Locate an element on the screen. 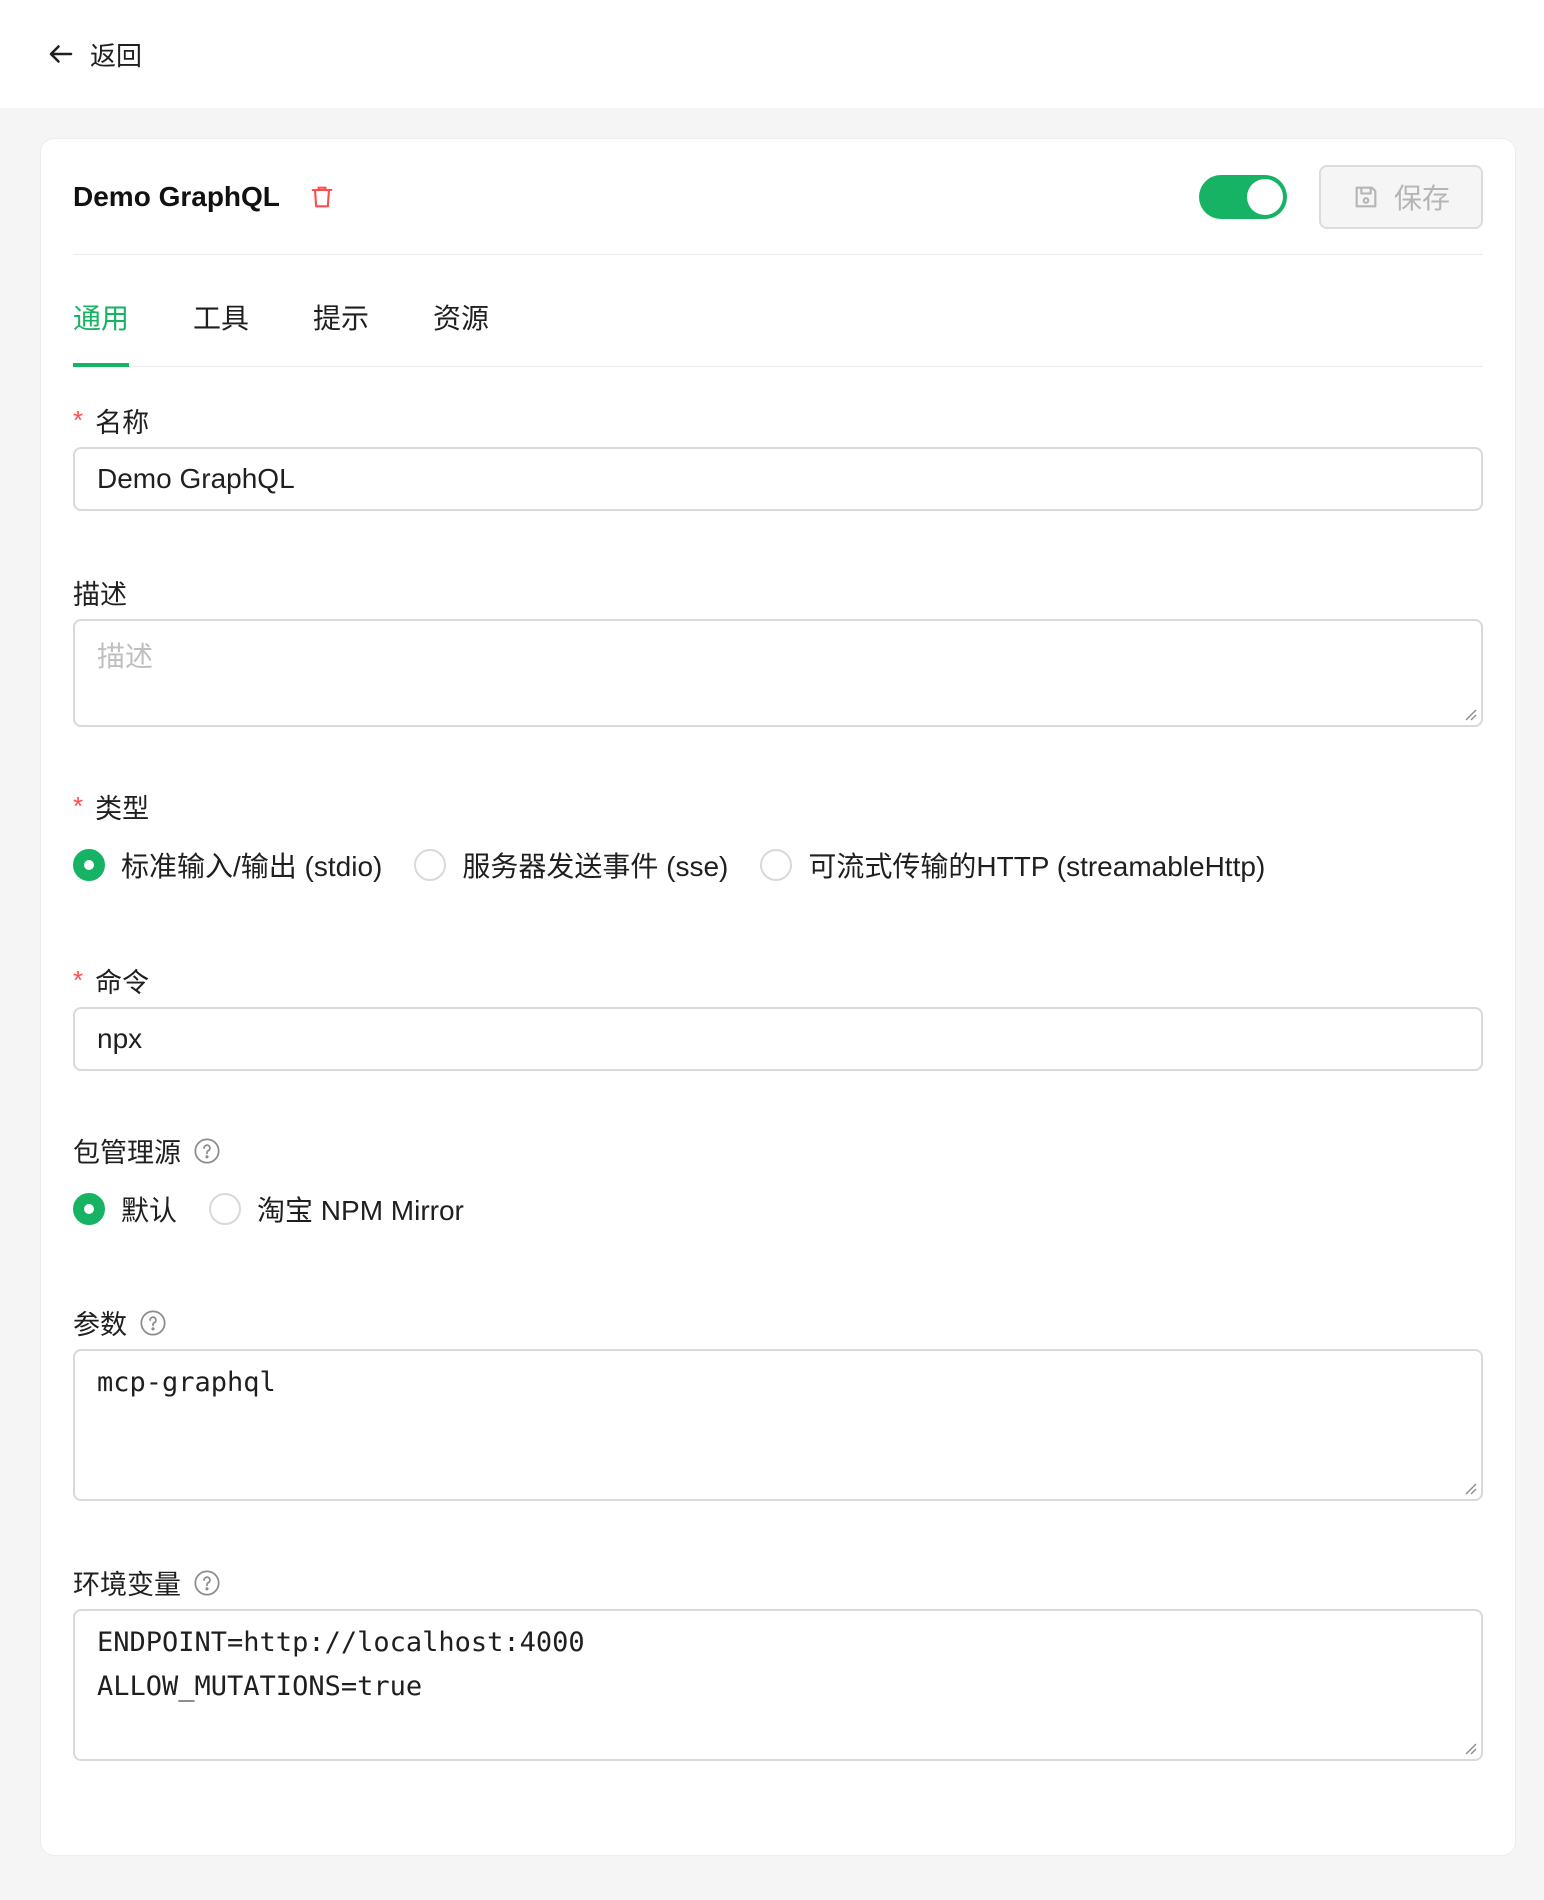 The image size is (1544, 1900). args-field-label: 参数 is located at coordinates (120, 1322).